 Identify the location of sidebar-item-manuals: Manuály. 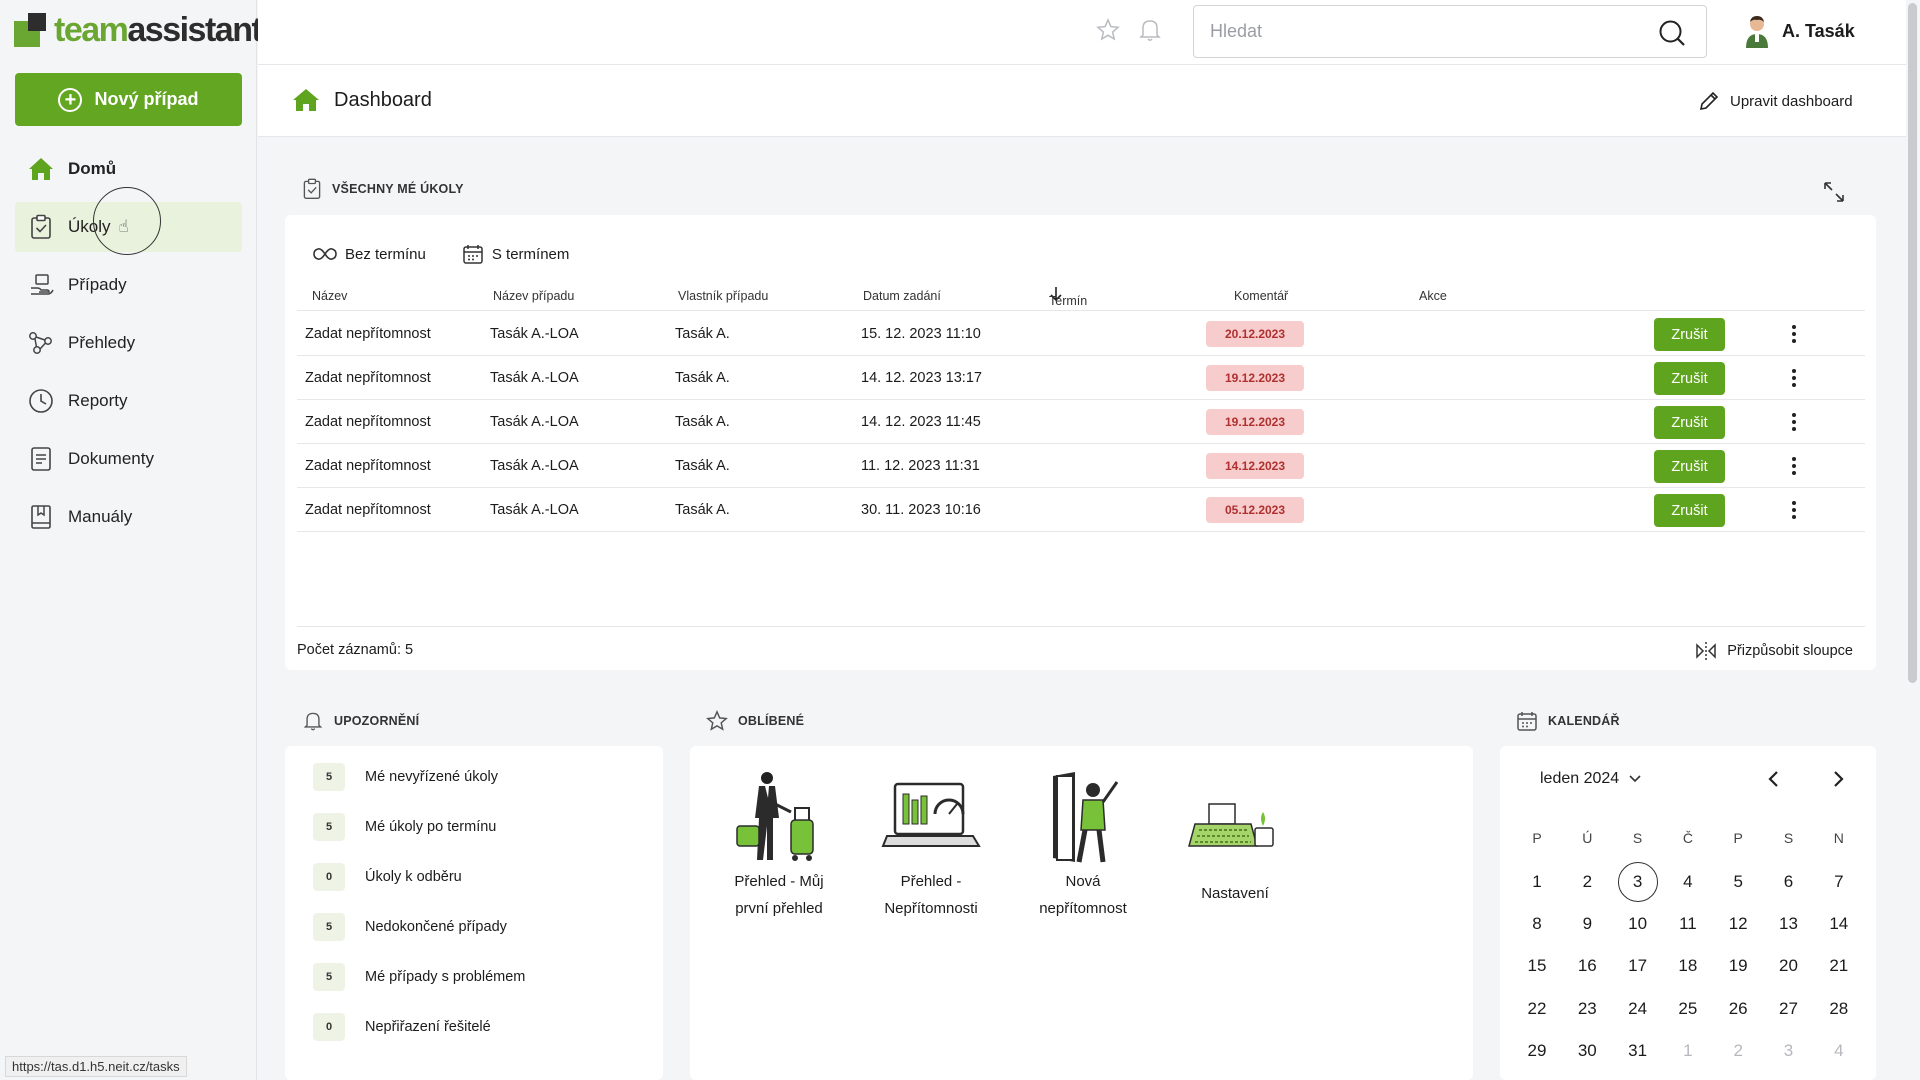
(128, 517).